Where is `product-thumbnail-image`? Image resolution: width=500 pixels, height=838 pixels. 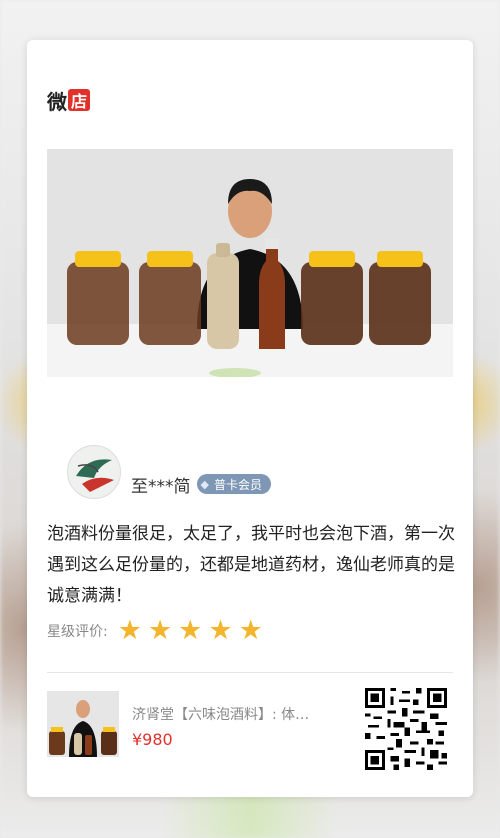
product-thumbnail-image is located at coordinates (83, 724).